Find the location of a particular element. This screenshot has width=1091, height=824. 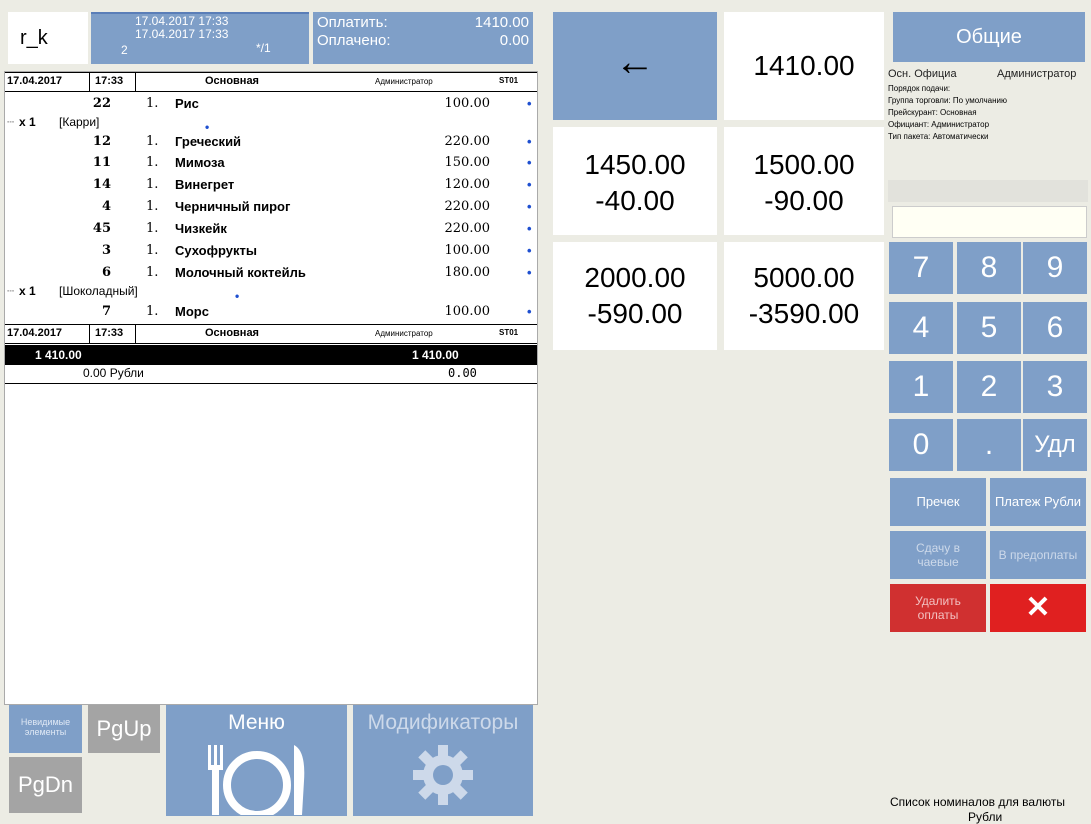

receipt-item: 7 1. Морс 100.00 • is located at coordinates (271, 312).